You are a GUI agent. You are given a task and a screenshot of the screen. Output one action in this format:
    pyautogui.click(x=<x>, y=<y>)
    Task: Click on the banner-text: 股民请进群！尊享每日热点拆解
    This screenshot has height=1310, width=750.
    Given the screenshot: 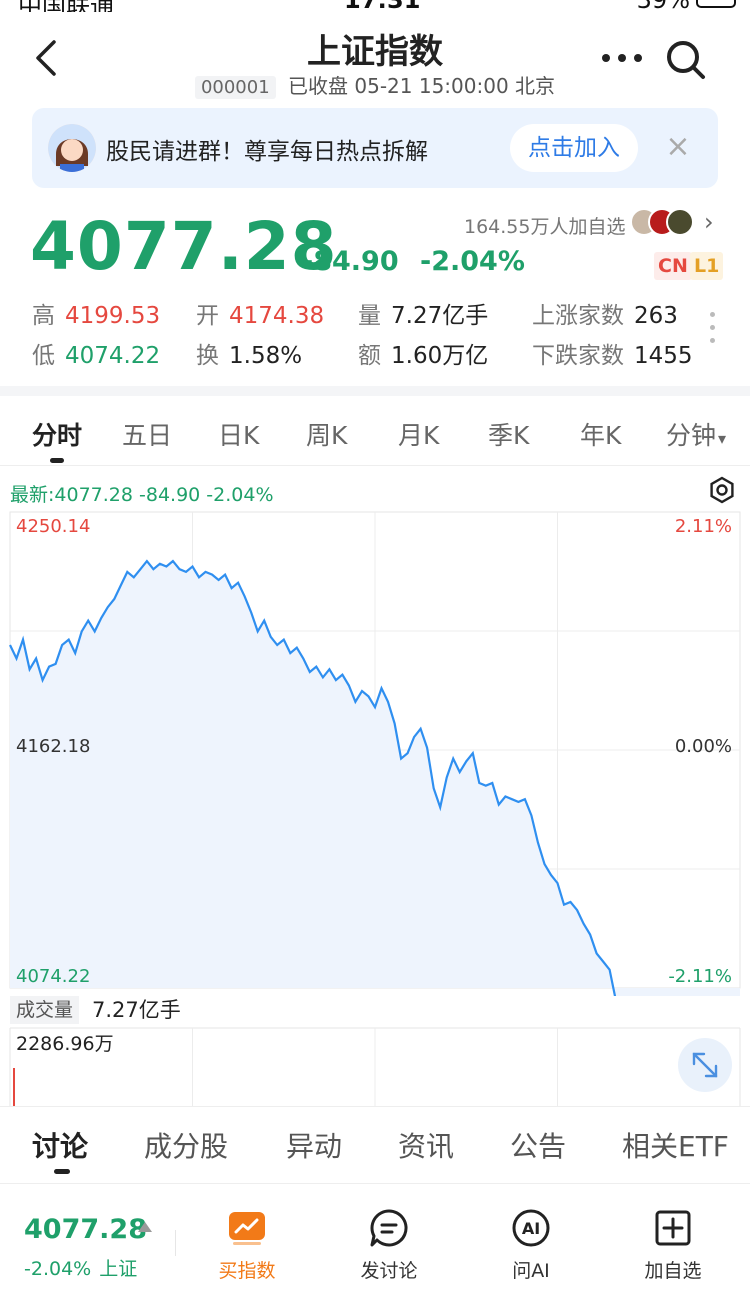 What is the action you would take?
    pyautogui.click(x=267, y=152)
    